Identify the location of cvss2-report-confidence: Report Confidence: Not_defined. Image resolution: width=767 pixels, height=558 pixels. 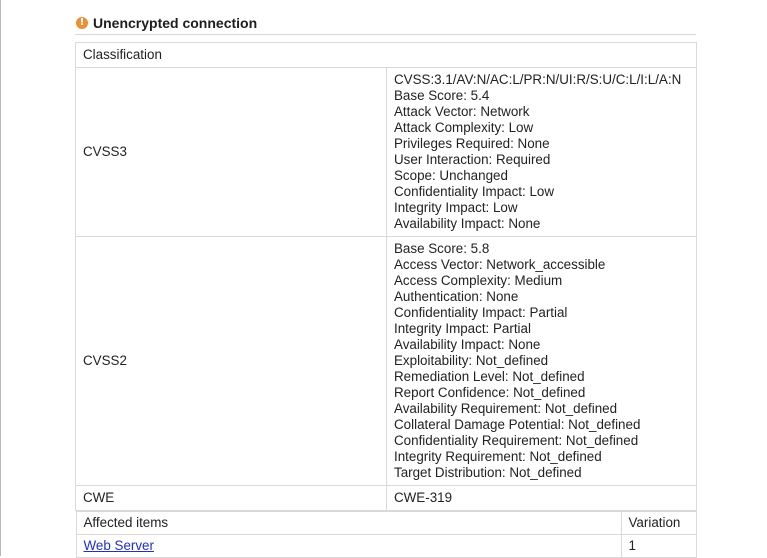
(541, 393).